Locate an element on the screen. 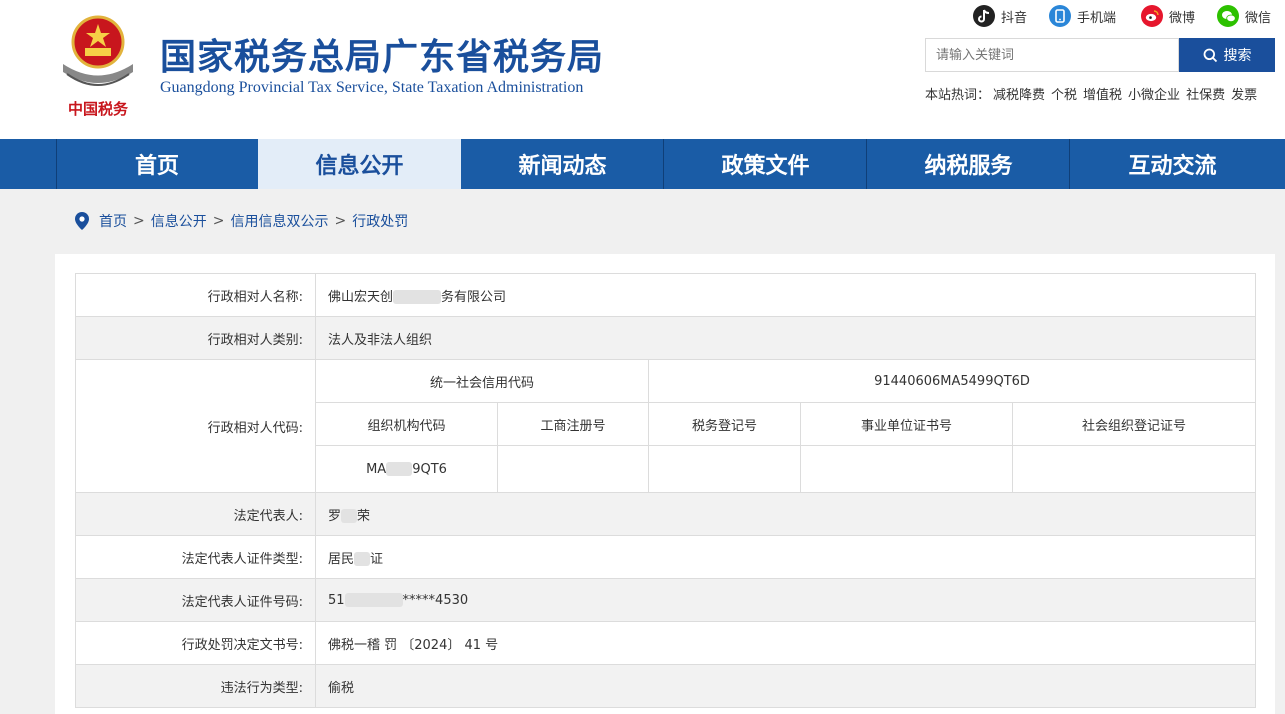 The image size is (1285, 714). nav-item-home: 首页 is located at coordinates (157, 164).